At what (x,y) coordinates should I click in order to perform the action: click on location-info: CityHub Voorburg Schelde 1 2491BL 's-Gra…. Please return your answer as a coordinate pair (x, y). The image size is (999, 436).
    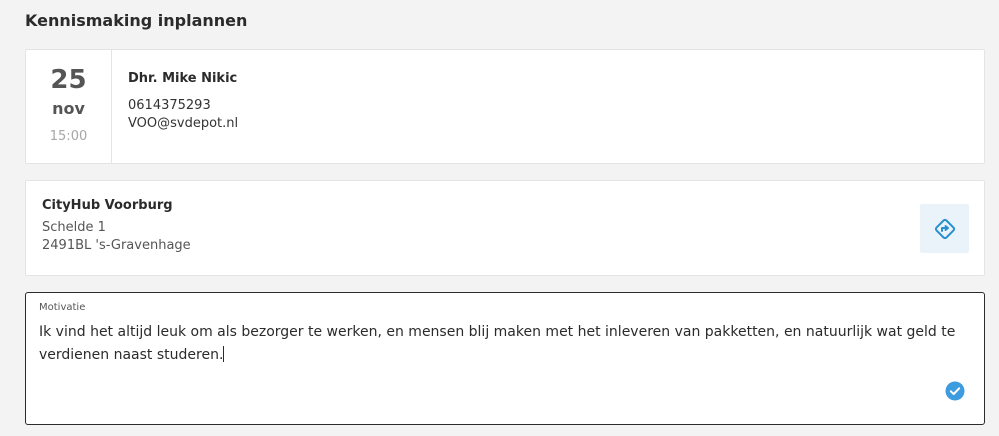
    Looking at the image, I should click on (116, 225).